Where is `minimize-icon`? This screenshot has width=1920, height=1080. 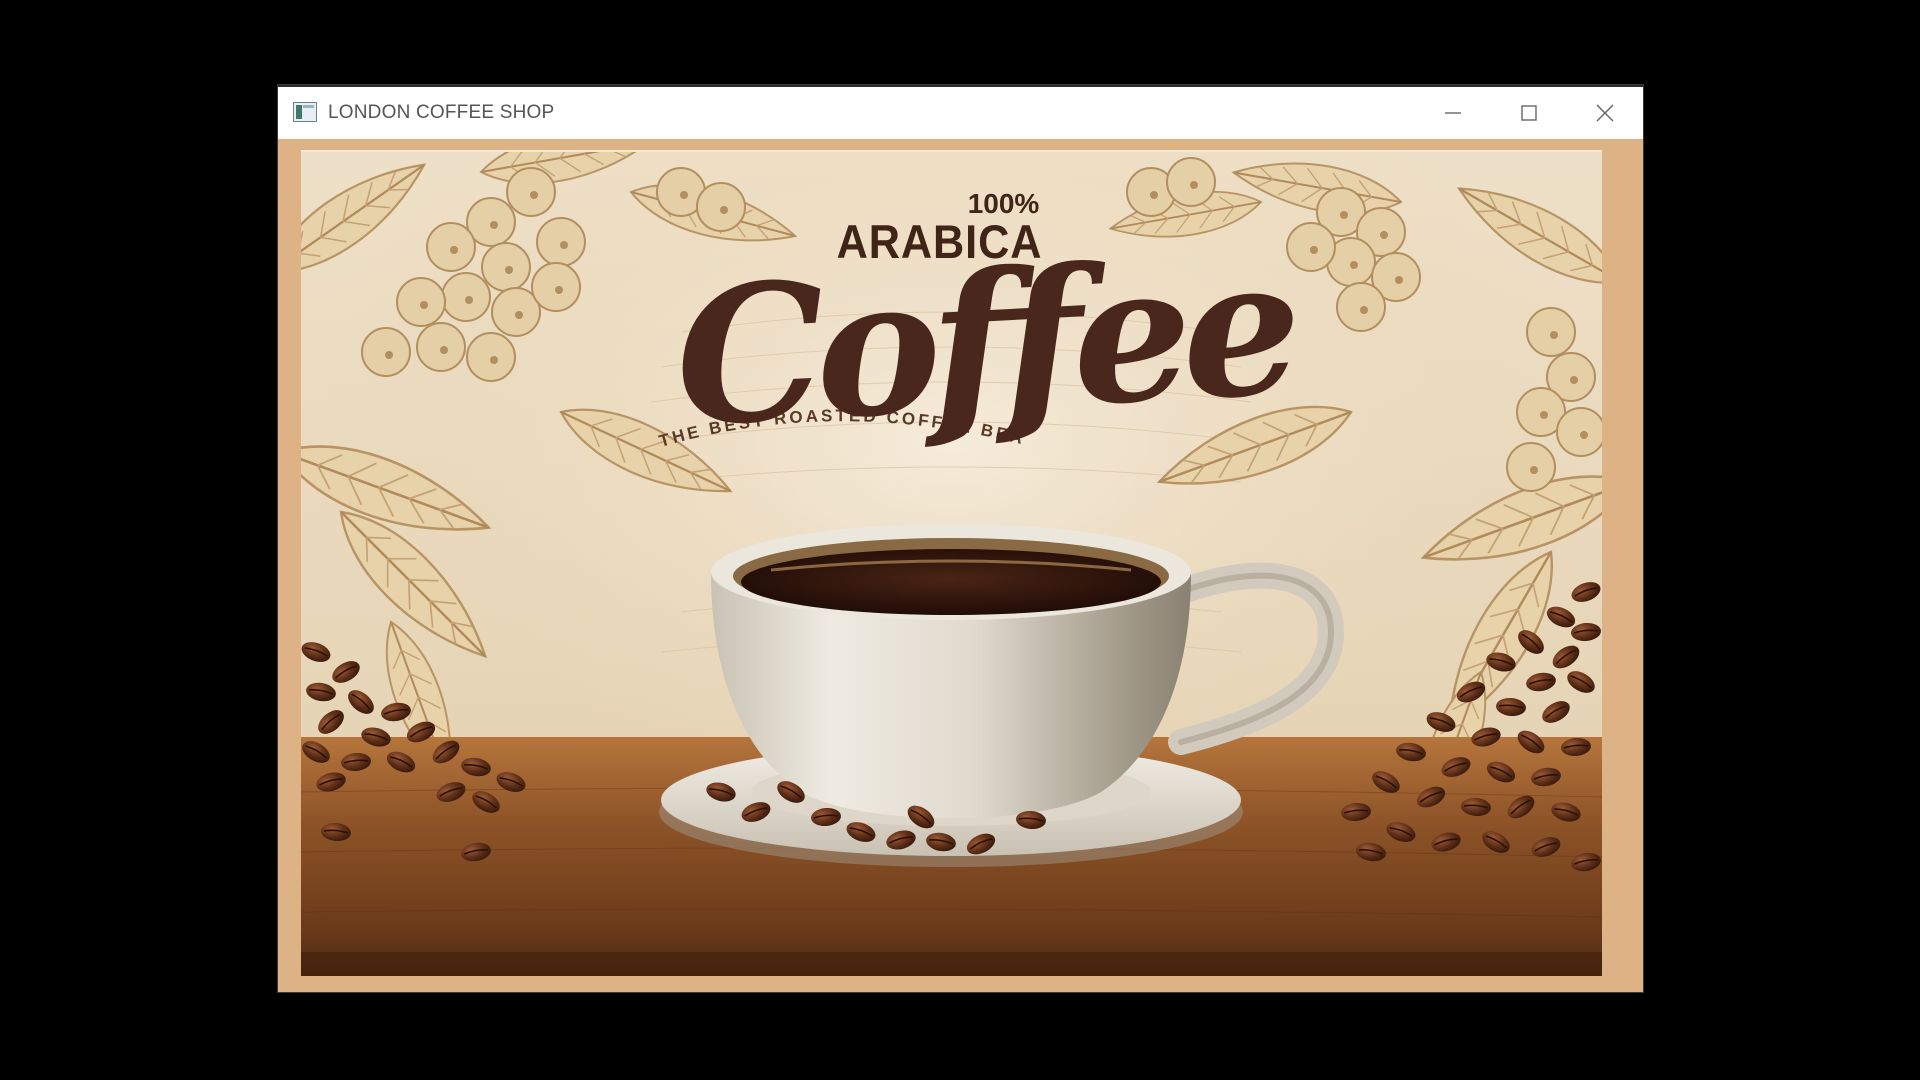 minimize-icon is located at coordinates (1453, 113).